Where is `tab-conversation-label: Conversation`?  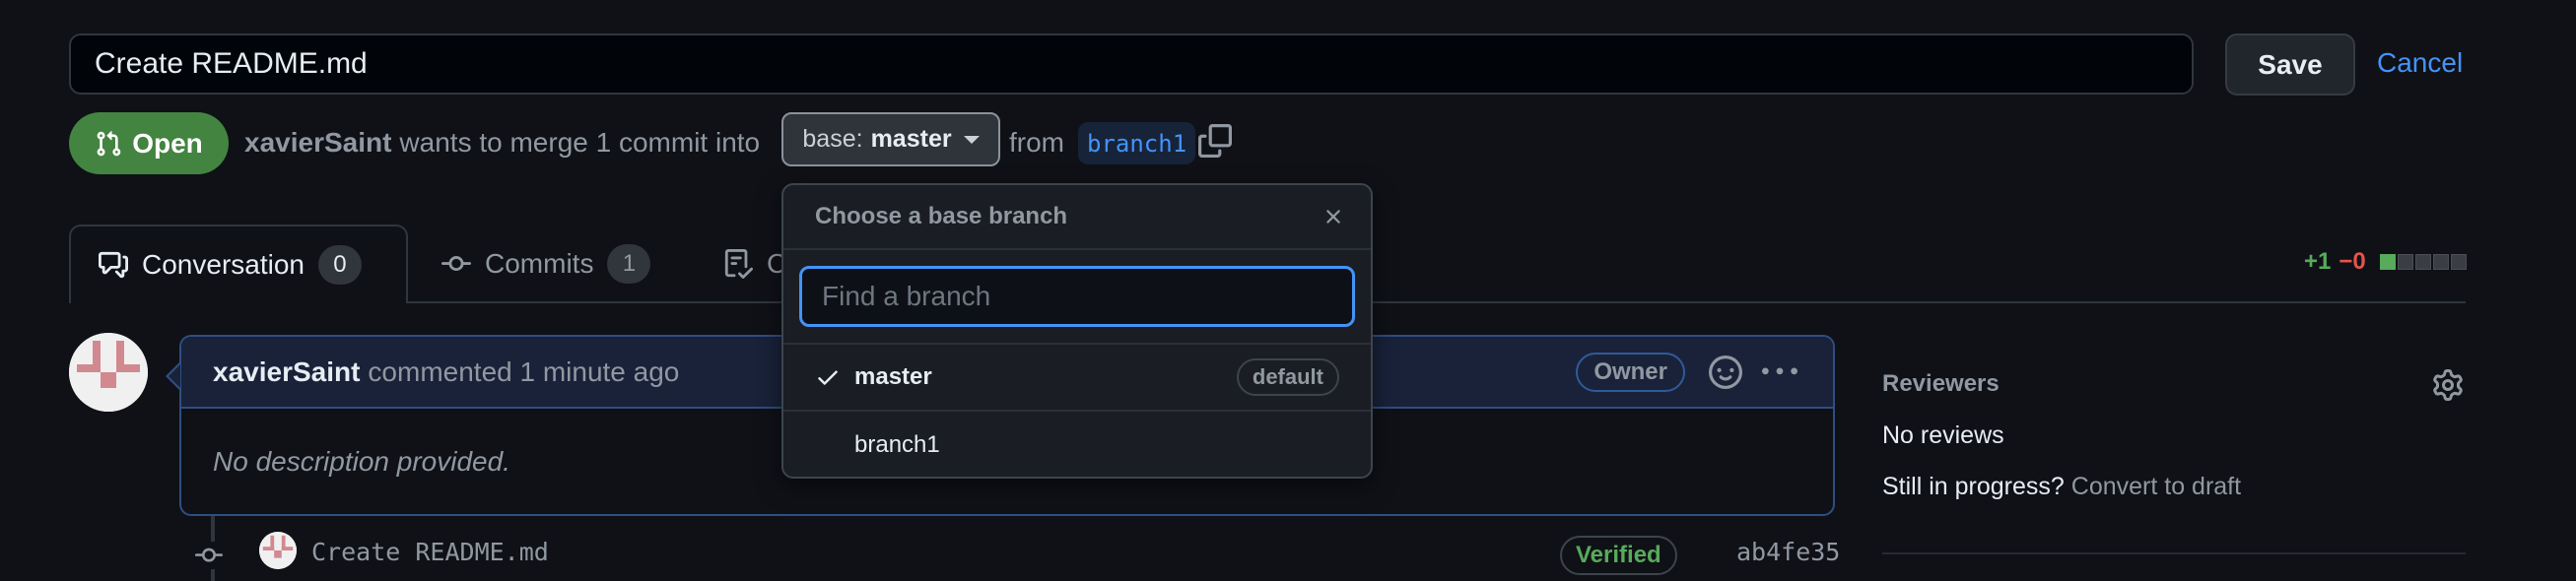 tab-conversation-label: Conversation is located at coordinates (223, 265).